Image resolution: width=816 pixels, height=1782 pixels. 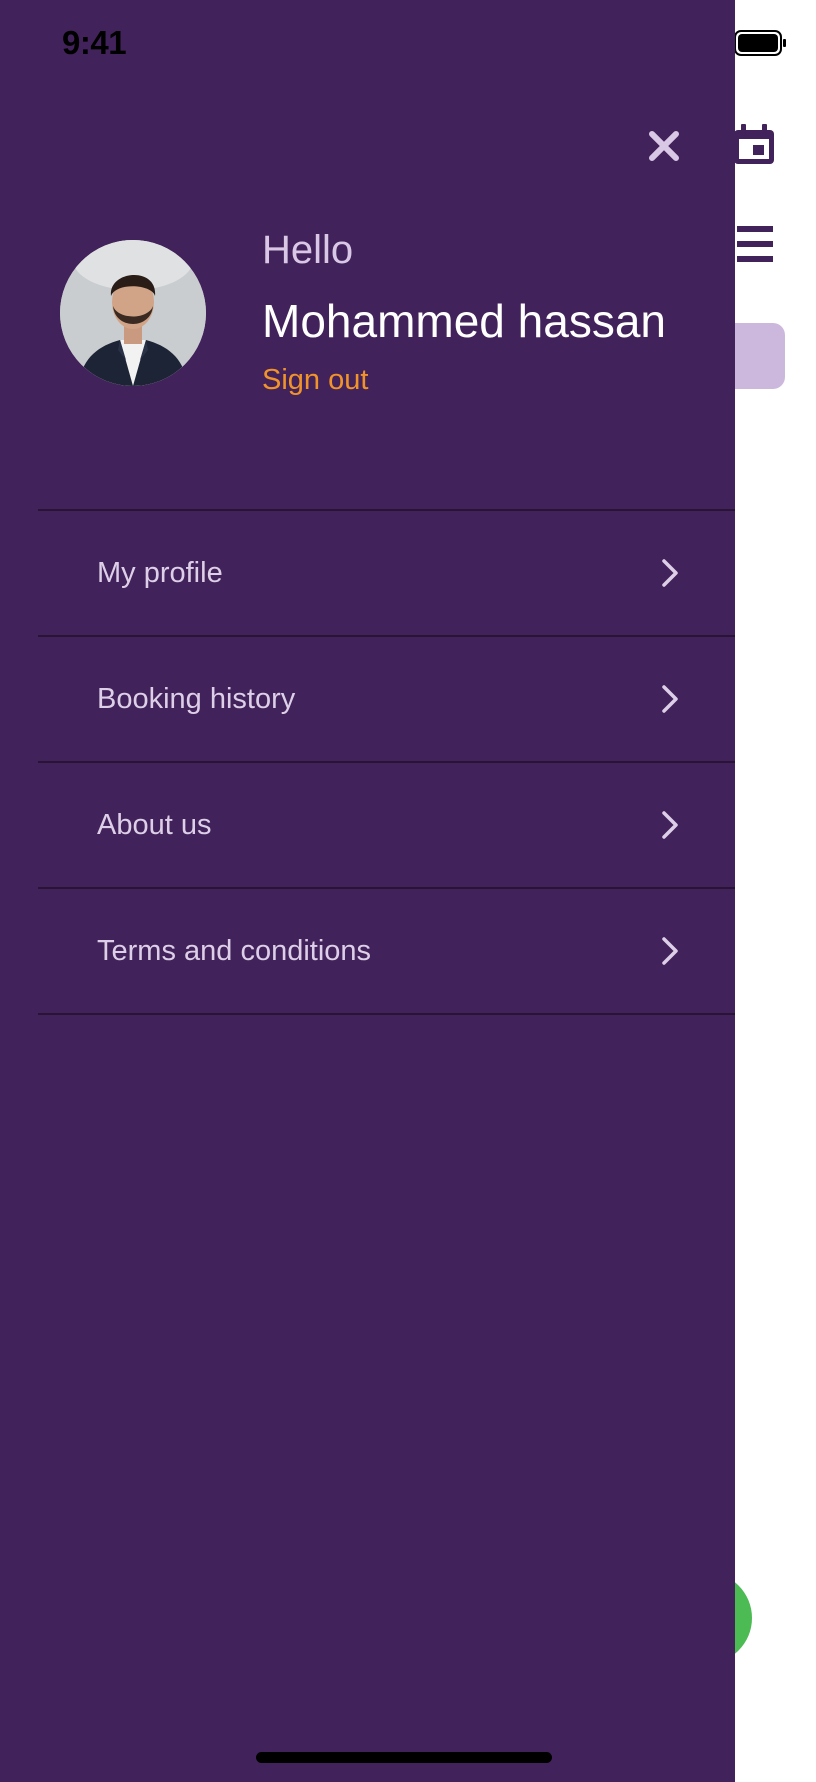 I want to click on menu-item-my-profile: My profile, so click(x=386, y=574).